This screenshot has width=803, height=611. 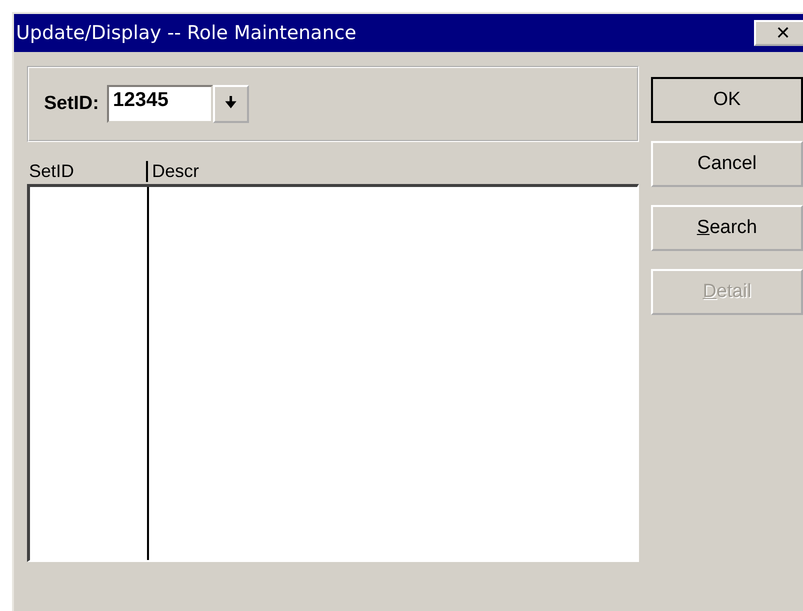 What do you see at coordinates (727, 164) in the screenshot?
I see `dialog-button: Cancel` at bounding box center [727, 164].